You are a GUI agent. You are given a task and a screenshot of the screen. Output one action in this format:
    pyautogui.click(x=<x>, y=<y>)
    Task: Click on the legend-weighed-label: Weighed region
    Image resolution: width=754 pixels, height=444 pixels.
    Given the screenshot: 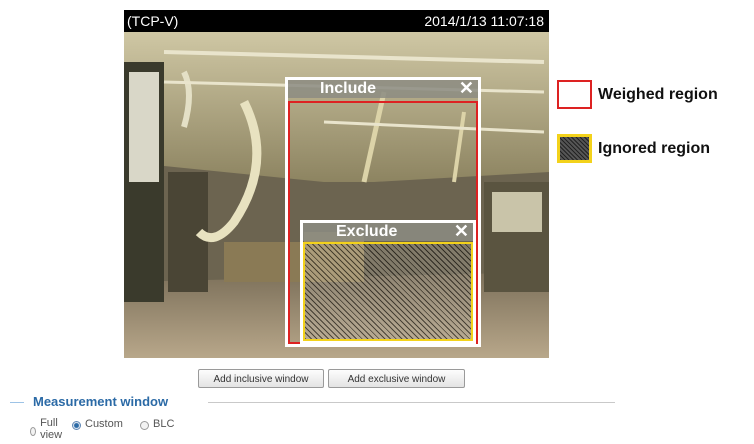 What is the action you would take?
    pyautogui.click(x=658, y=94)
    